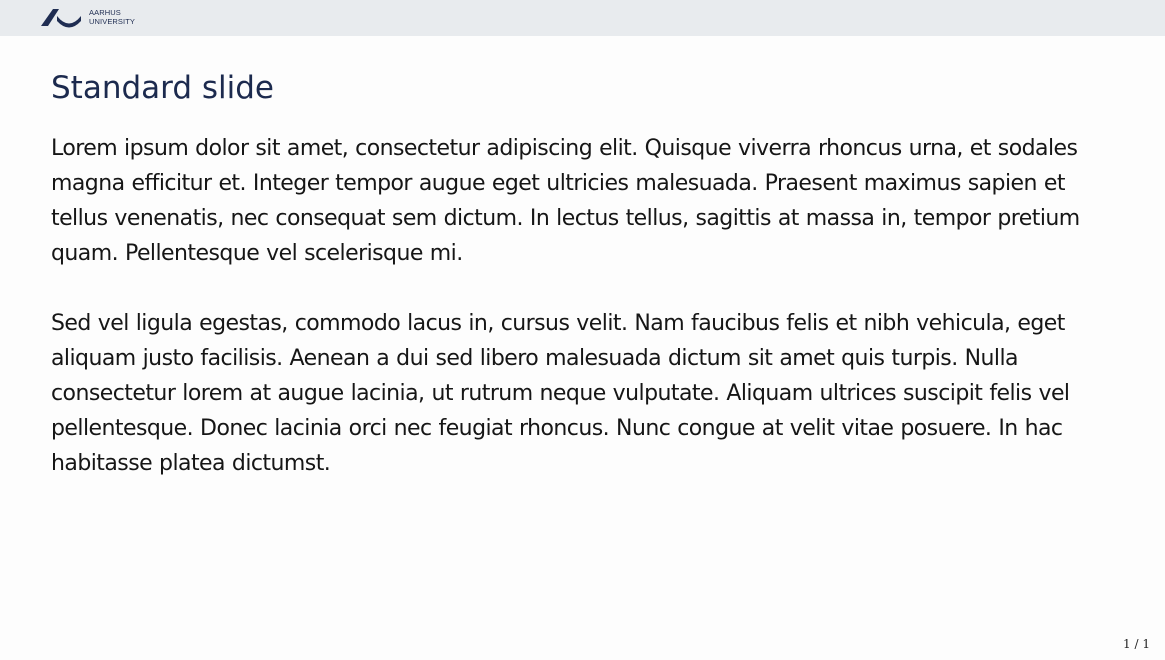 This screenshot has width=1165, height=660. I want to click on slide-title: Standard slide, so click(163, 88).